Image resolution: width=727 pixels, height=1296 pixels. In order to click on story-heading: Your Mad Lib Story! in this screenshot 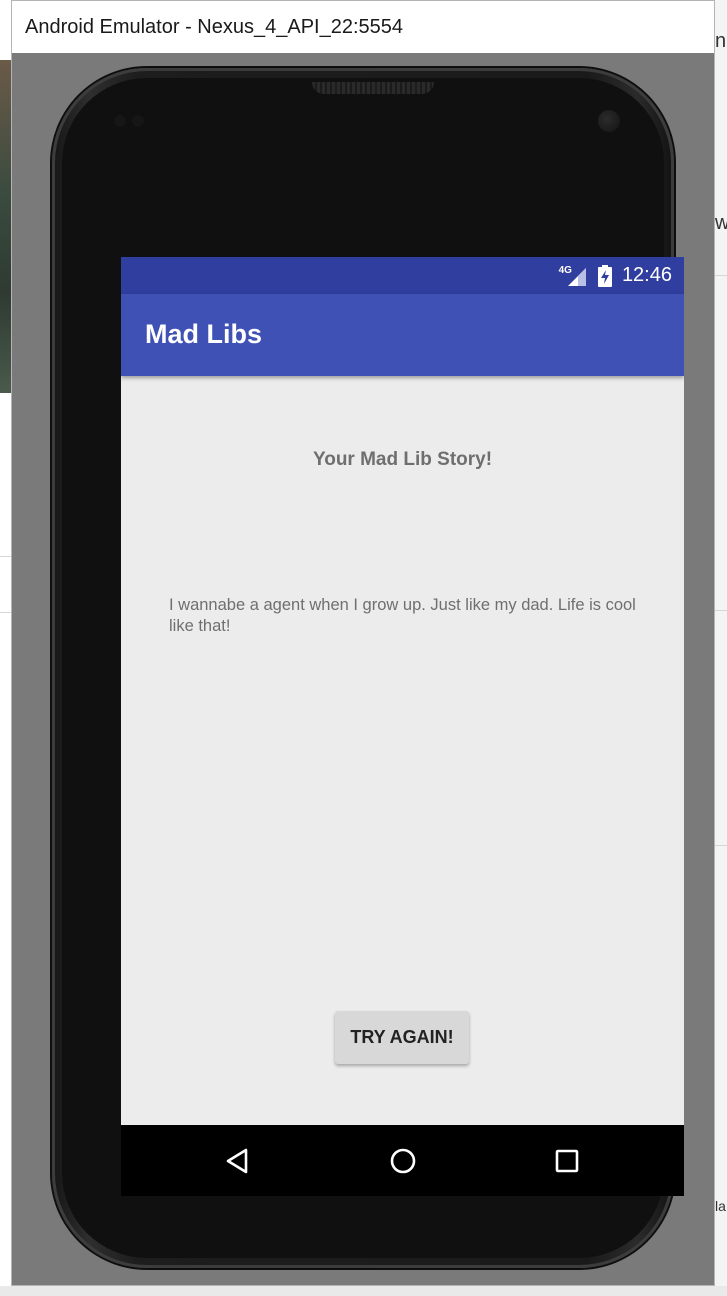, I will do `click(402, 459)`.